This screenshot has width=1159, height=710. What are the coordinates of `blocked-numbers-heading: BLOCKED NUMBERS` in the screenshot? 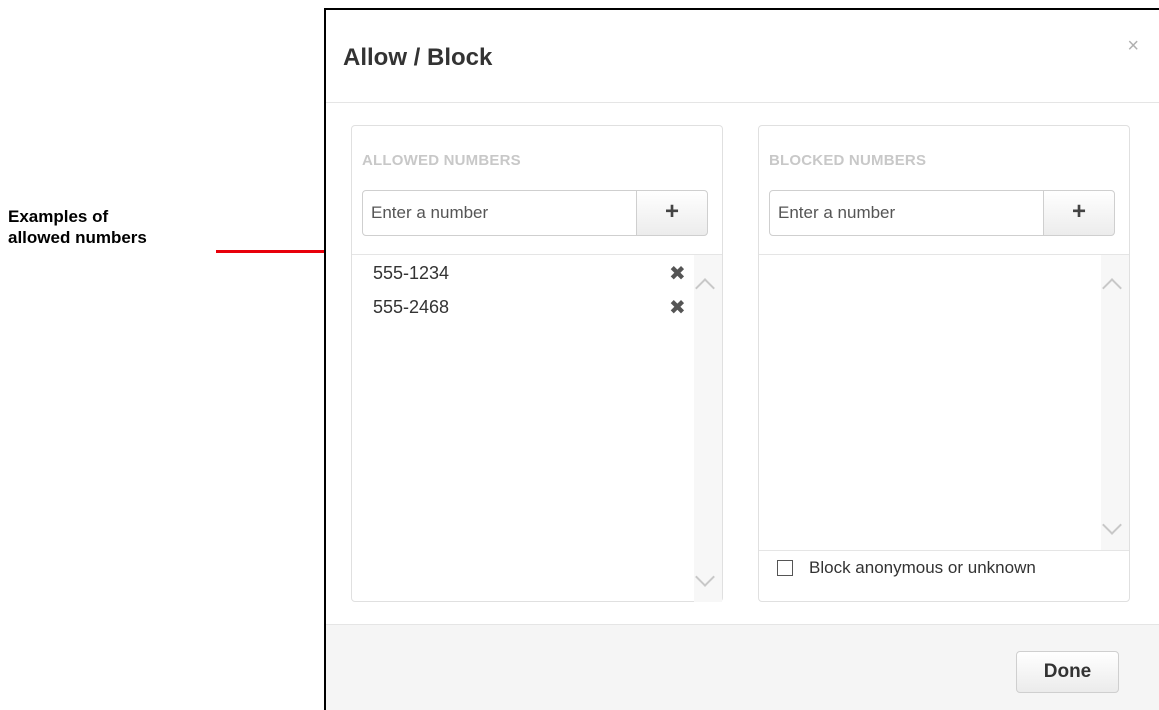 It's located at (848, 160).